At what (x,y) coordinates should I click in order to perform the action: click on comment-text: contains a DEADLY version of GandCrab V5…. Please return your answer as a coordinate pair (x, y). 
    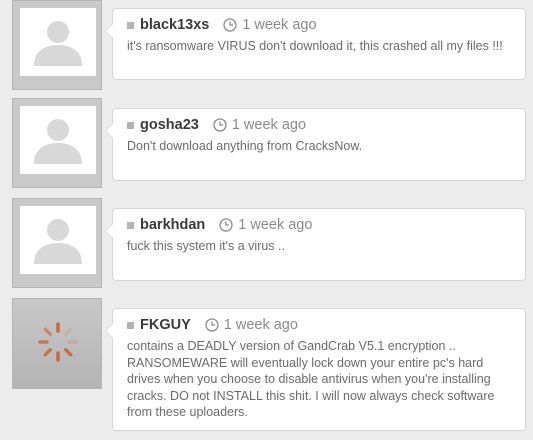
    Looking at the image, I should click on (311, 379).